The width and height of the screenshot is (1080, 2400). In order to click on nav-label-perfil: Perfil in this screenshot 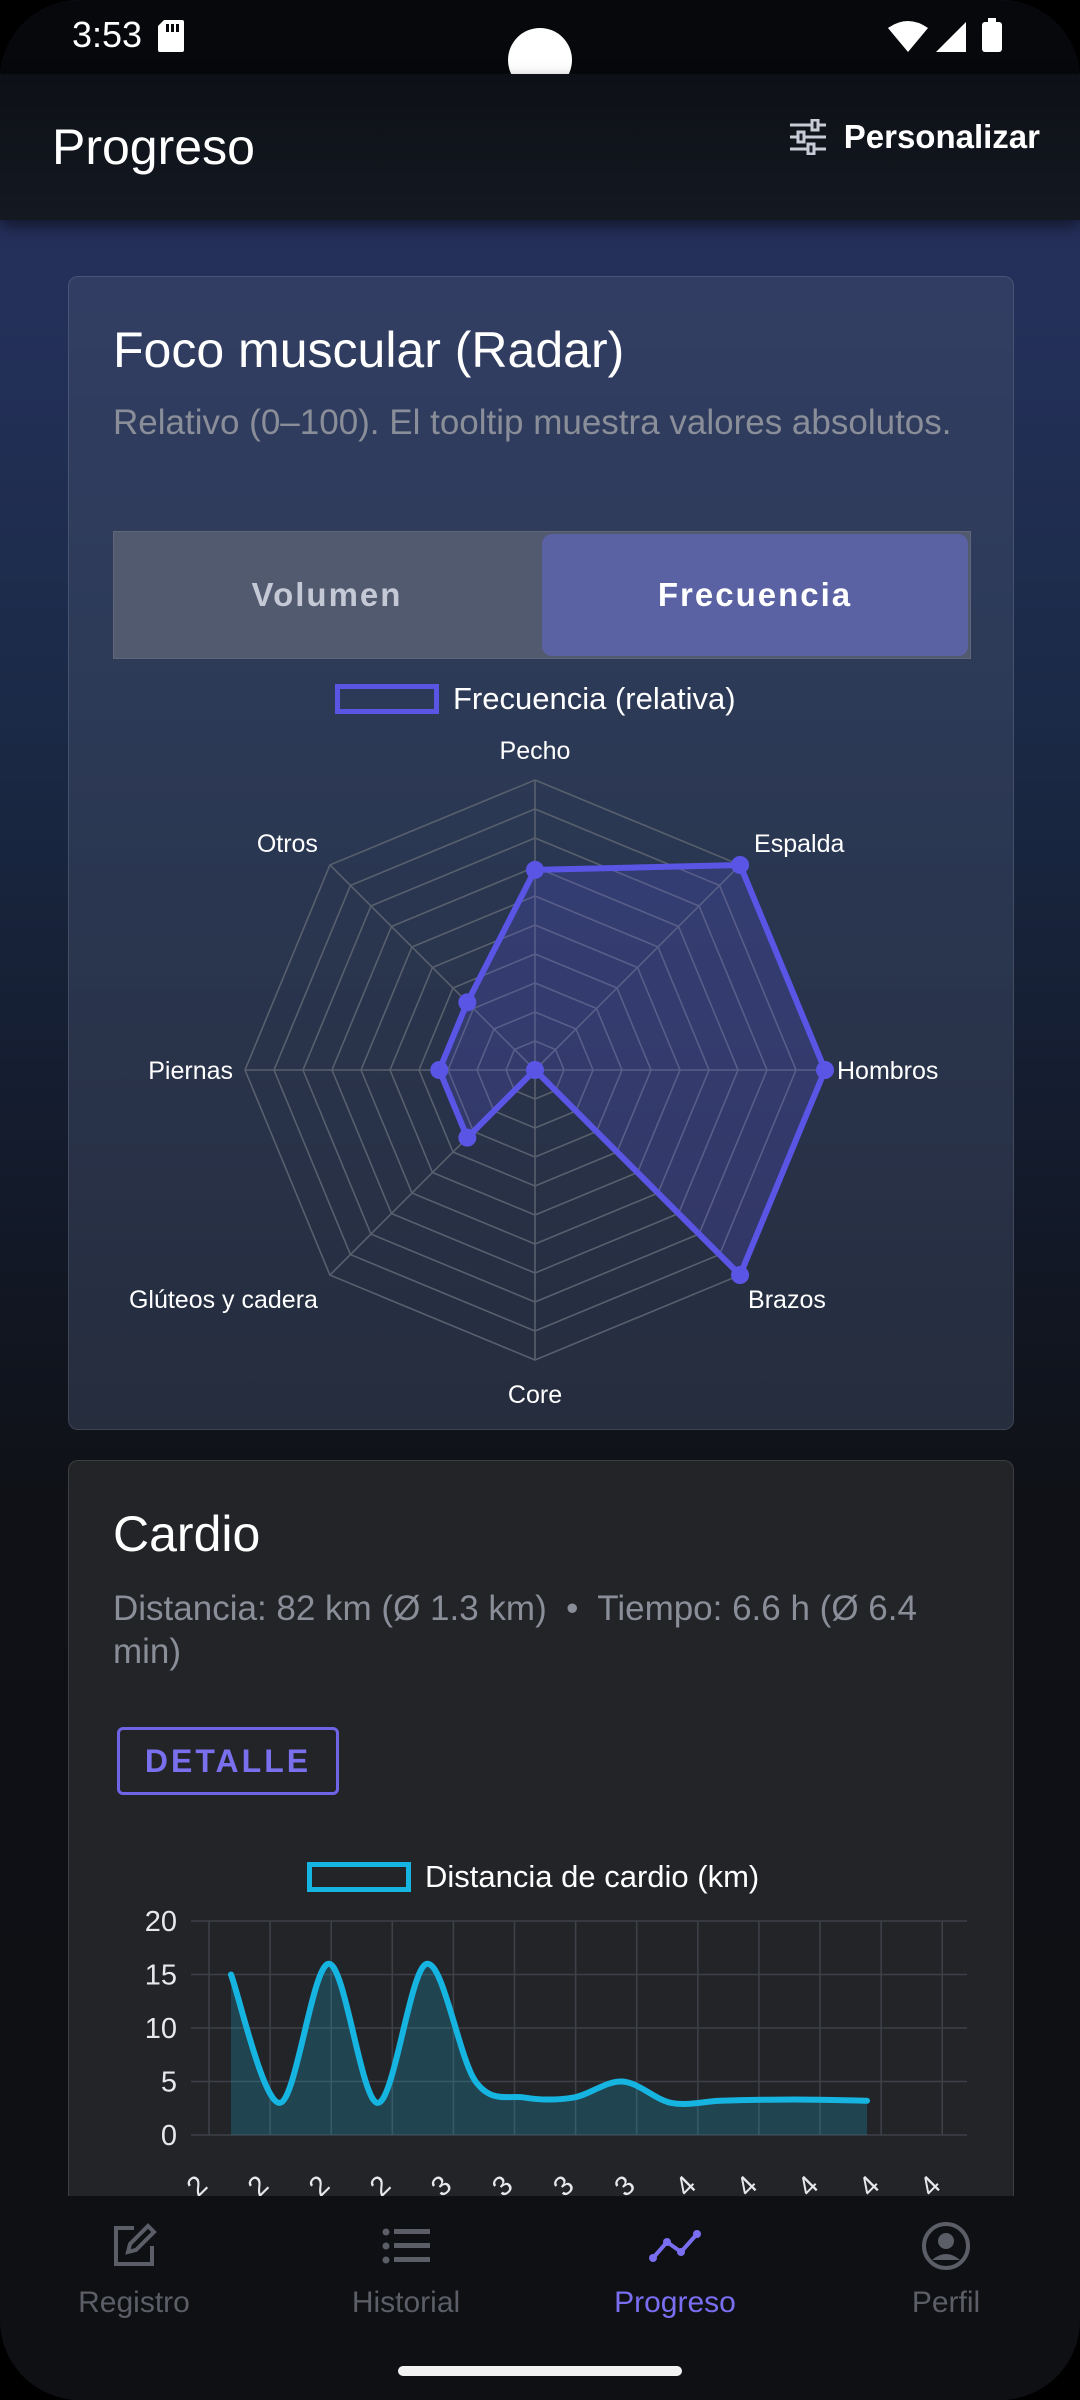, I will do `click(946, 2302)`.